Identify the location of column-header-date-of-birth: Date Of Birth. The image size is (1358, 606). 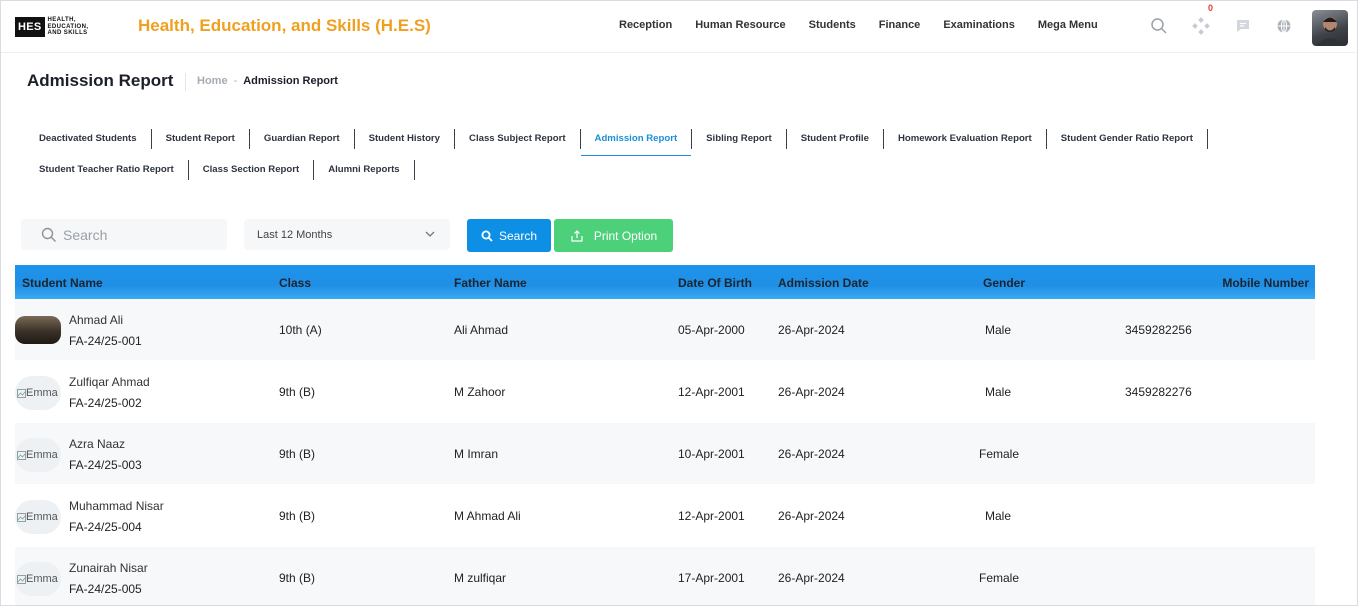
(715, 283).